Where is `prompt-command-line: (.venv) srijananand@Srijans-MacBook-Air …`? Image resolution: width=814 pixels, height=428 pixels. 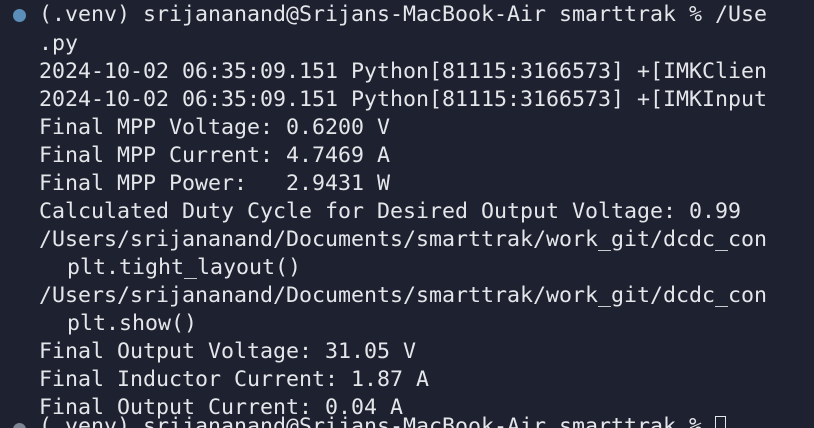 prompt-command-line: (.venv) srijananand@Srijans-MacBook-Air … is located at coordinates (403, 14).